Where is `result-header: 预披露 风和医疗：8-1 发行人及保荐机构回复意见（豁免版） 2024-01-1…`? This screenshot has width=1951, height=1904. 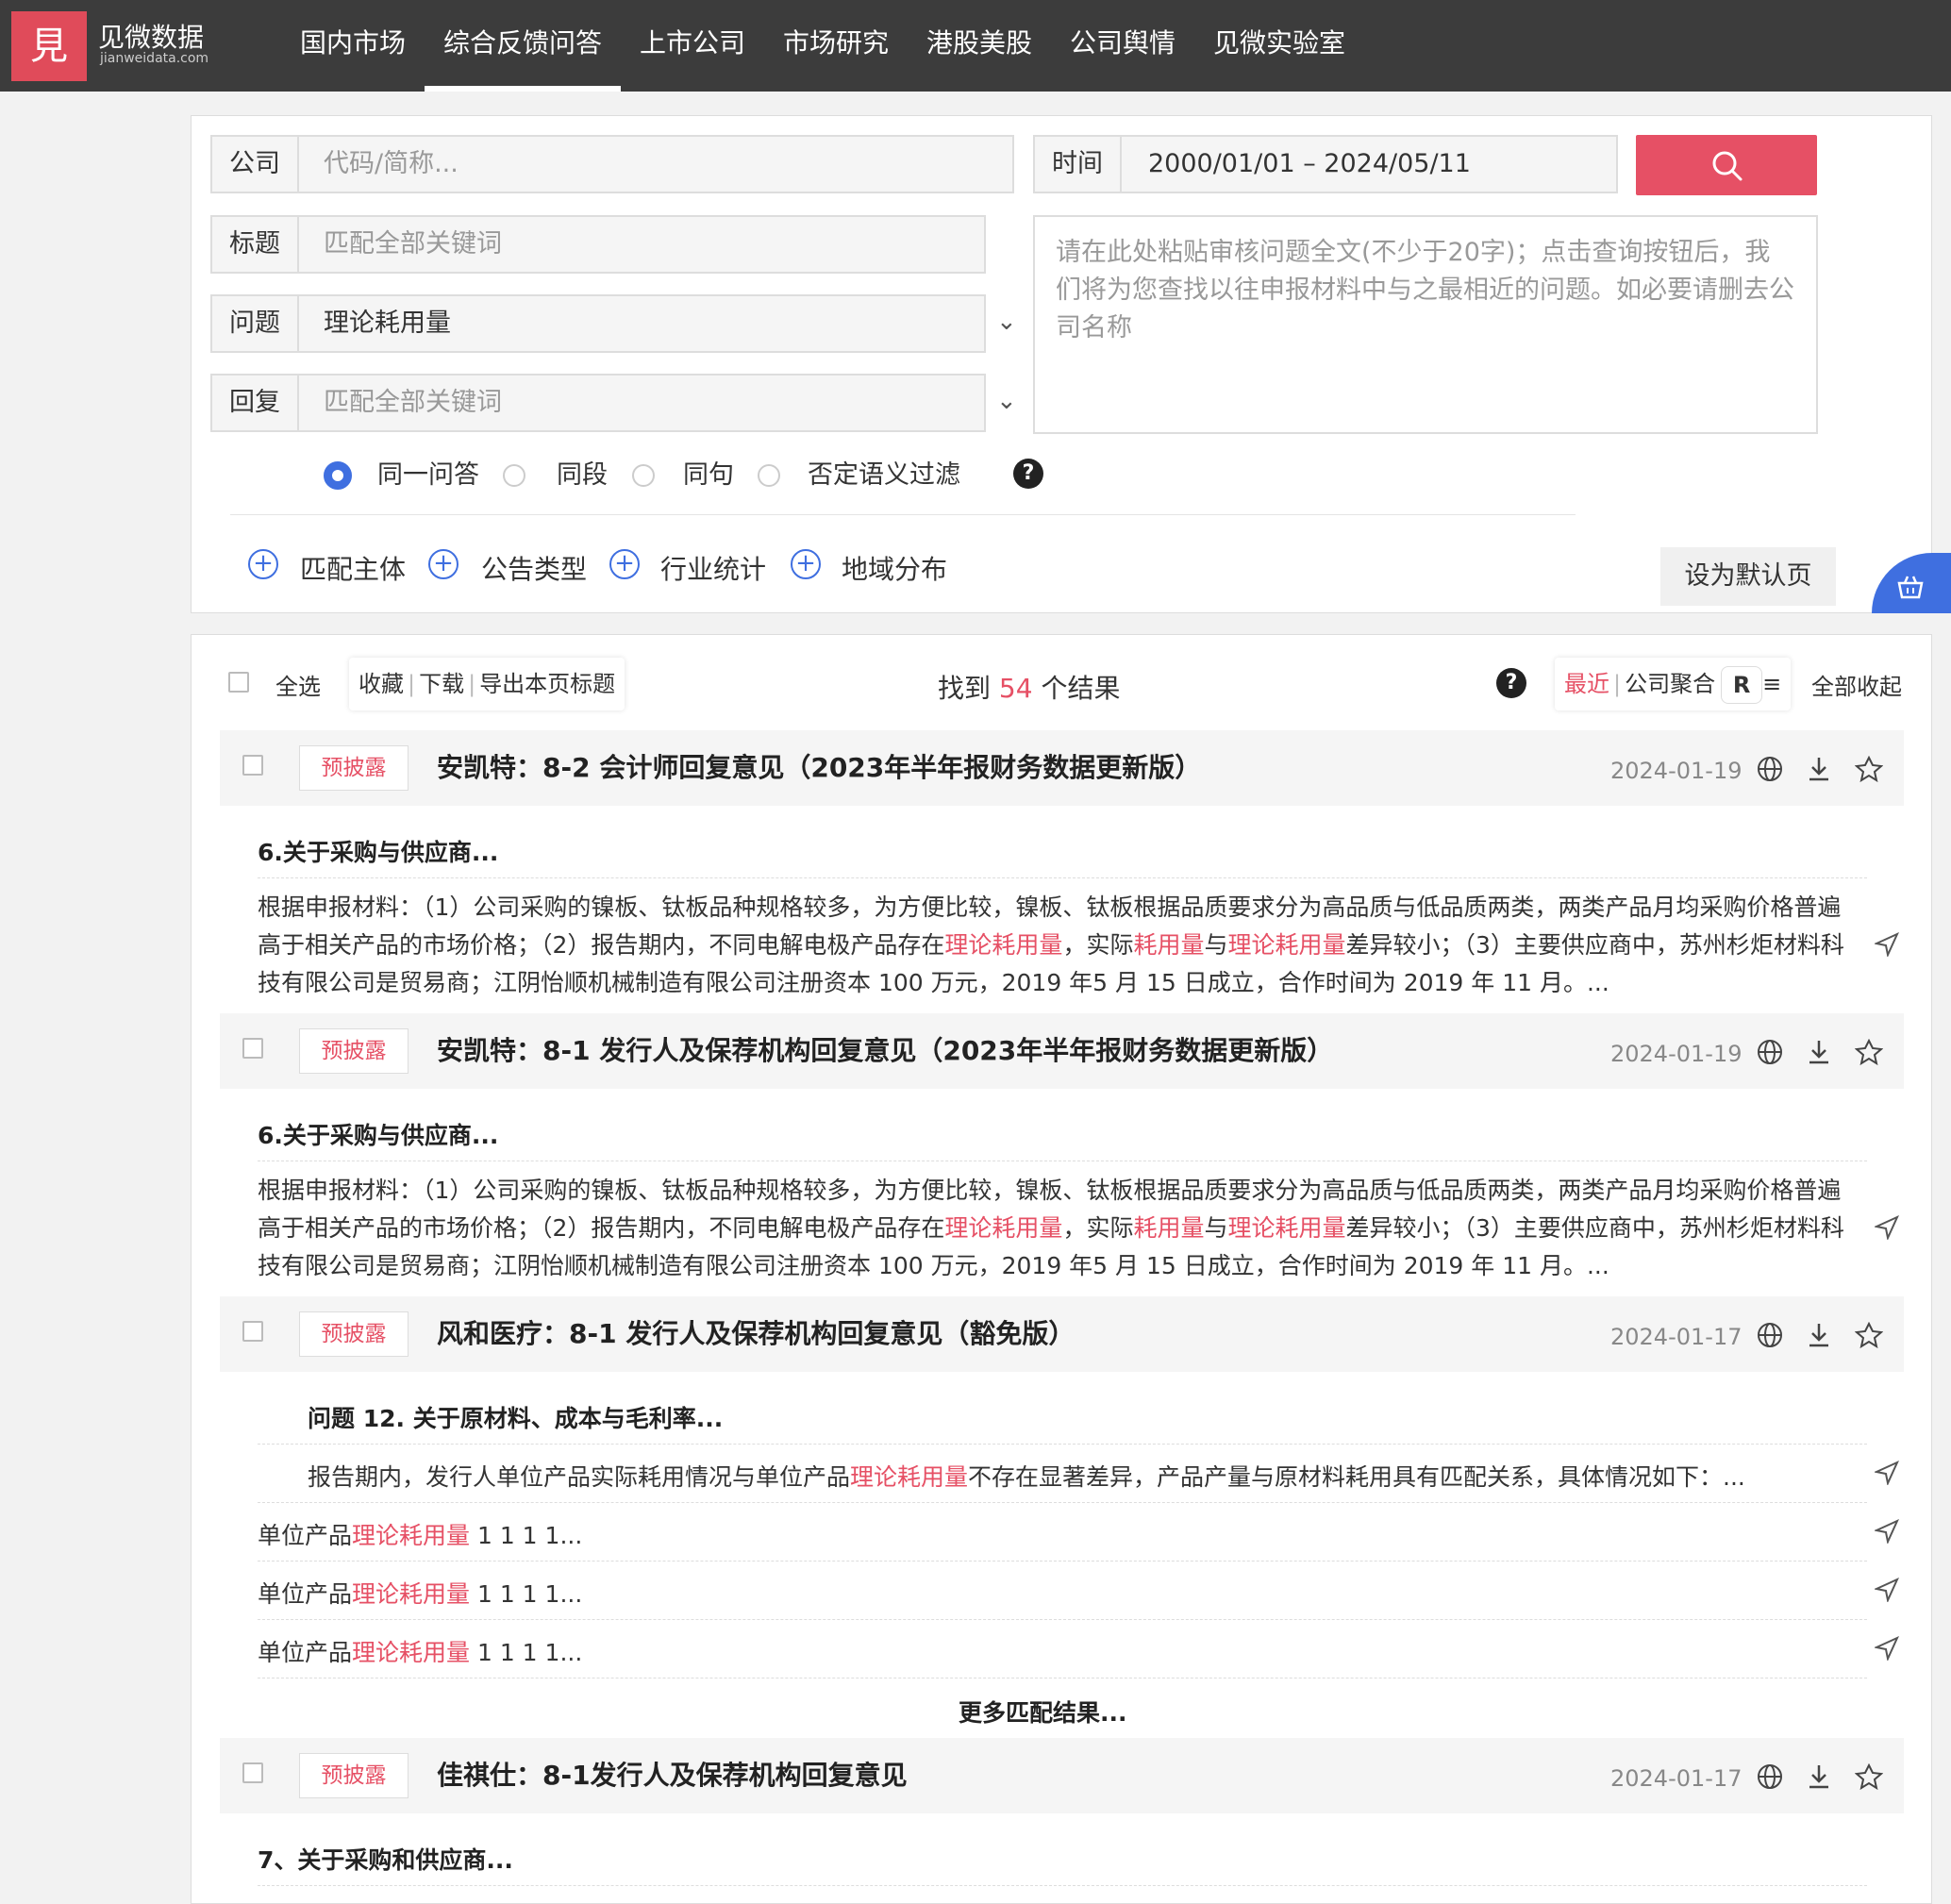 result-header: 预披露 风和医疗：8-1 发行人及保荐机构回复意见（豁免版） 2024-01-1… is located at coordinates (1062, 1334).